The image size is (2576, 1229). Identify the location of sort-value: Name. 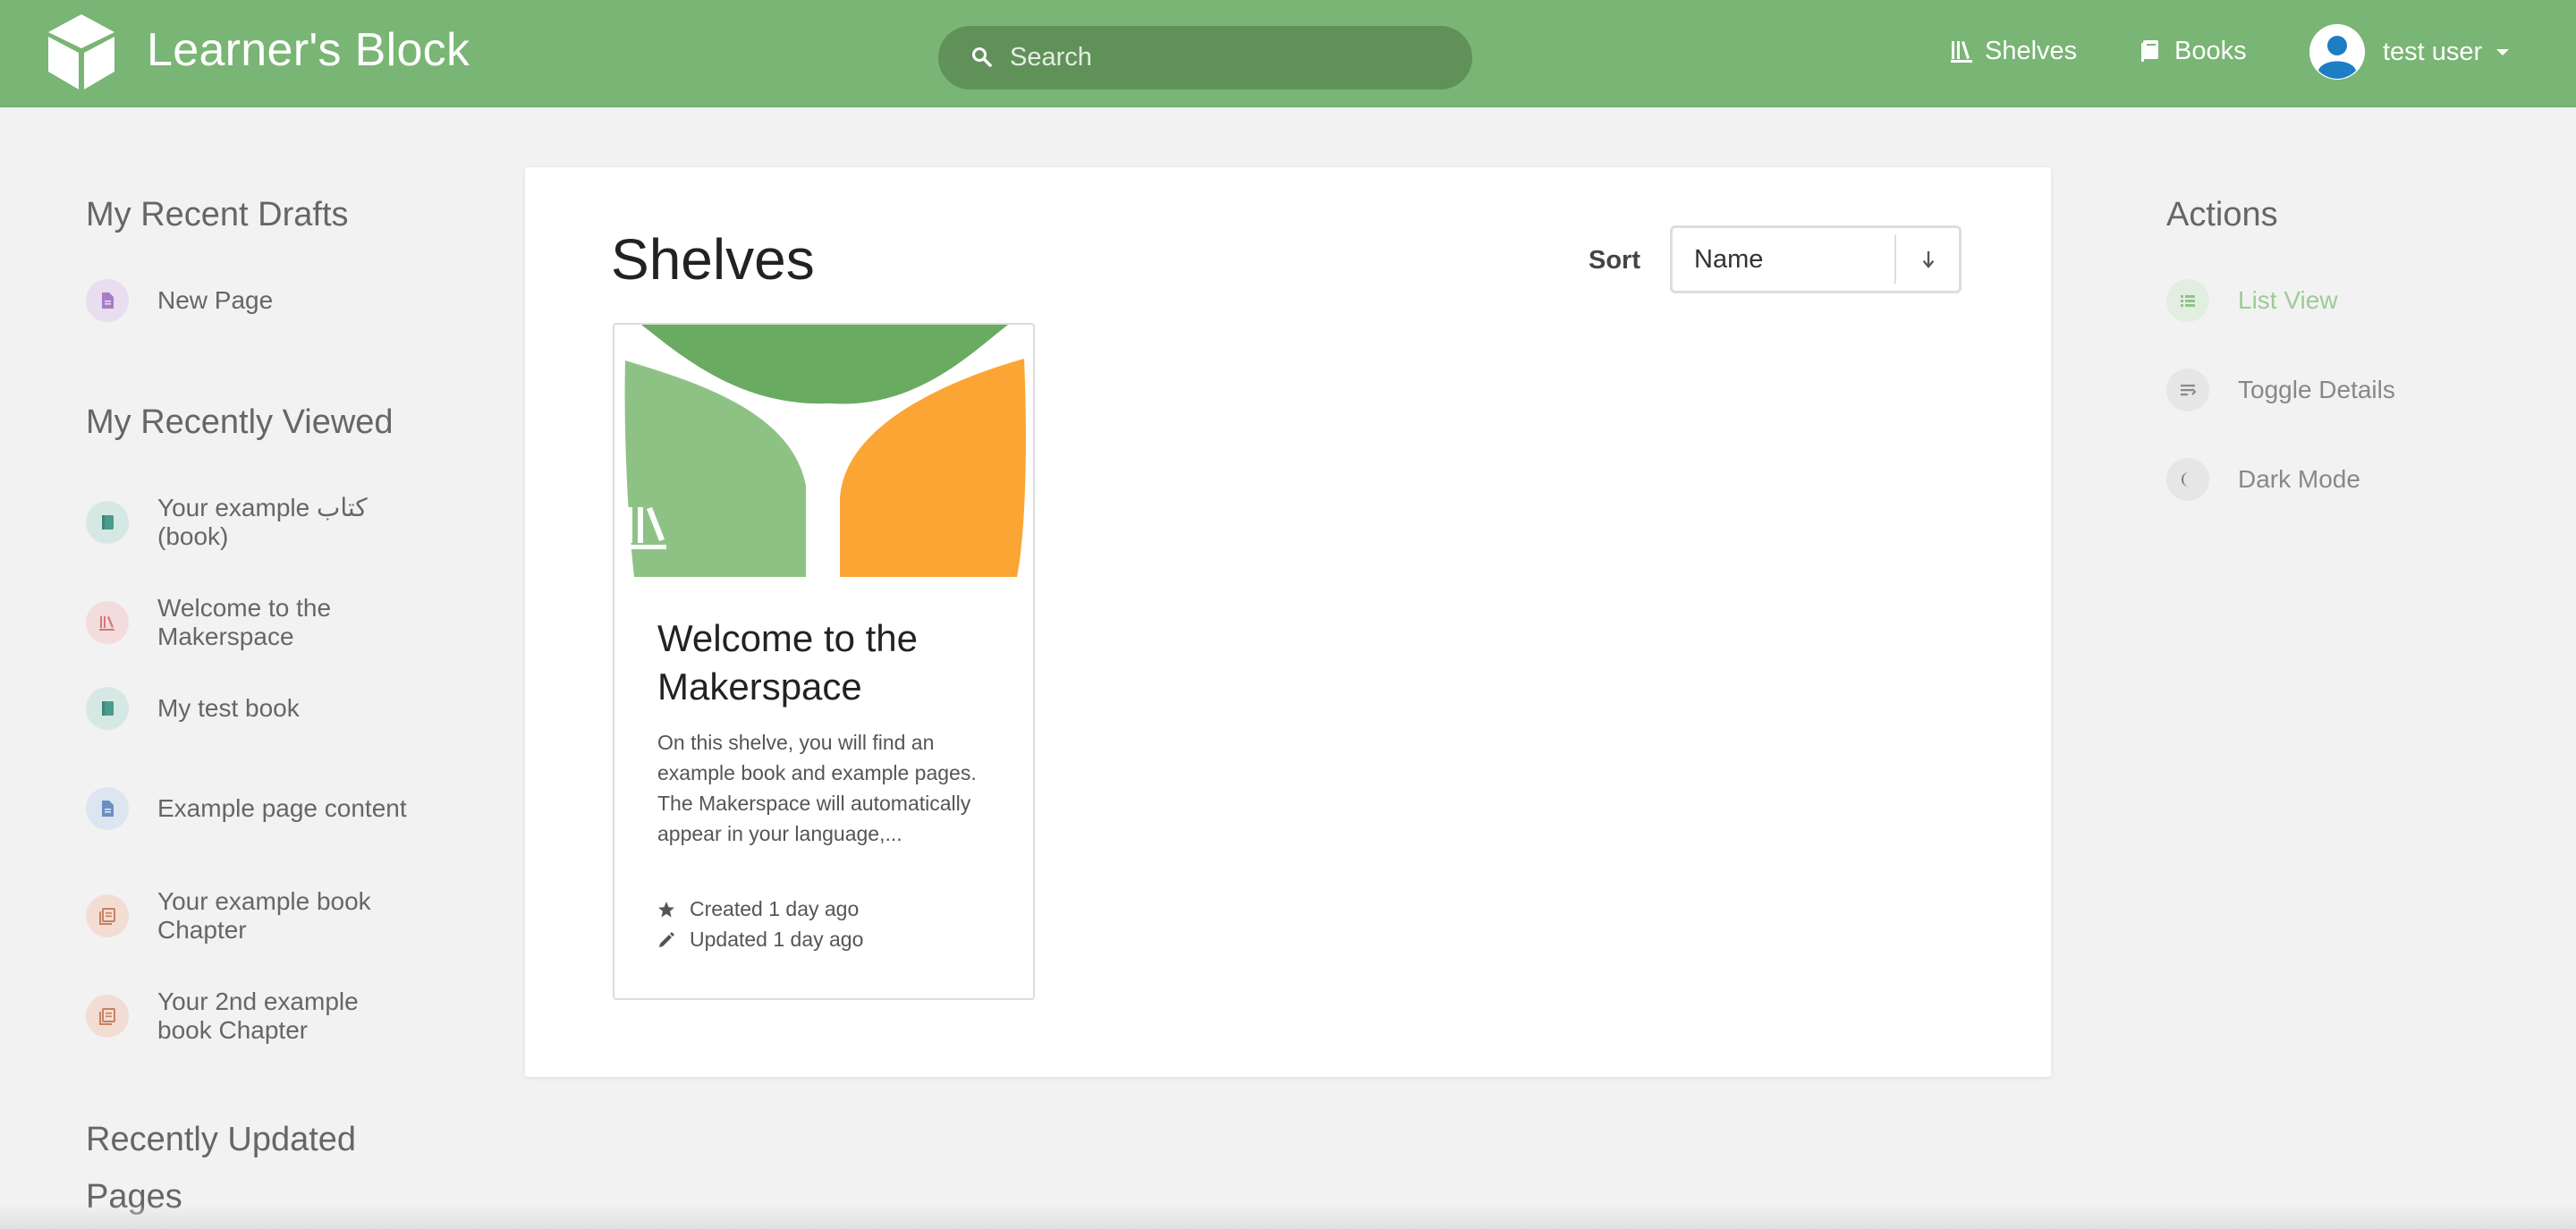
(1728, 259).